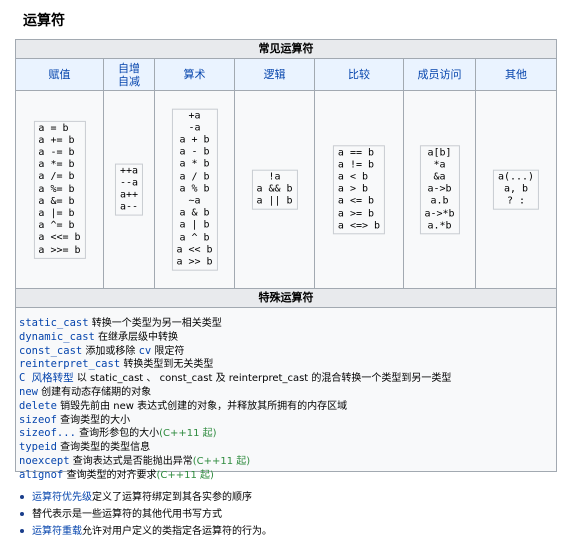  I want to click on operator-link: new, so click(28, 392).